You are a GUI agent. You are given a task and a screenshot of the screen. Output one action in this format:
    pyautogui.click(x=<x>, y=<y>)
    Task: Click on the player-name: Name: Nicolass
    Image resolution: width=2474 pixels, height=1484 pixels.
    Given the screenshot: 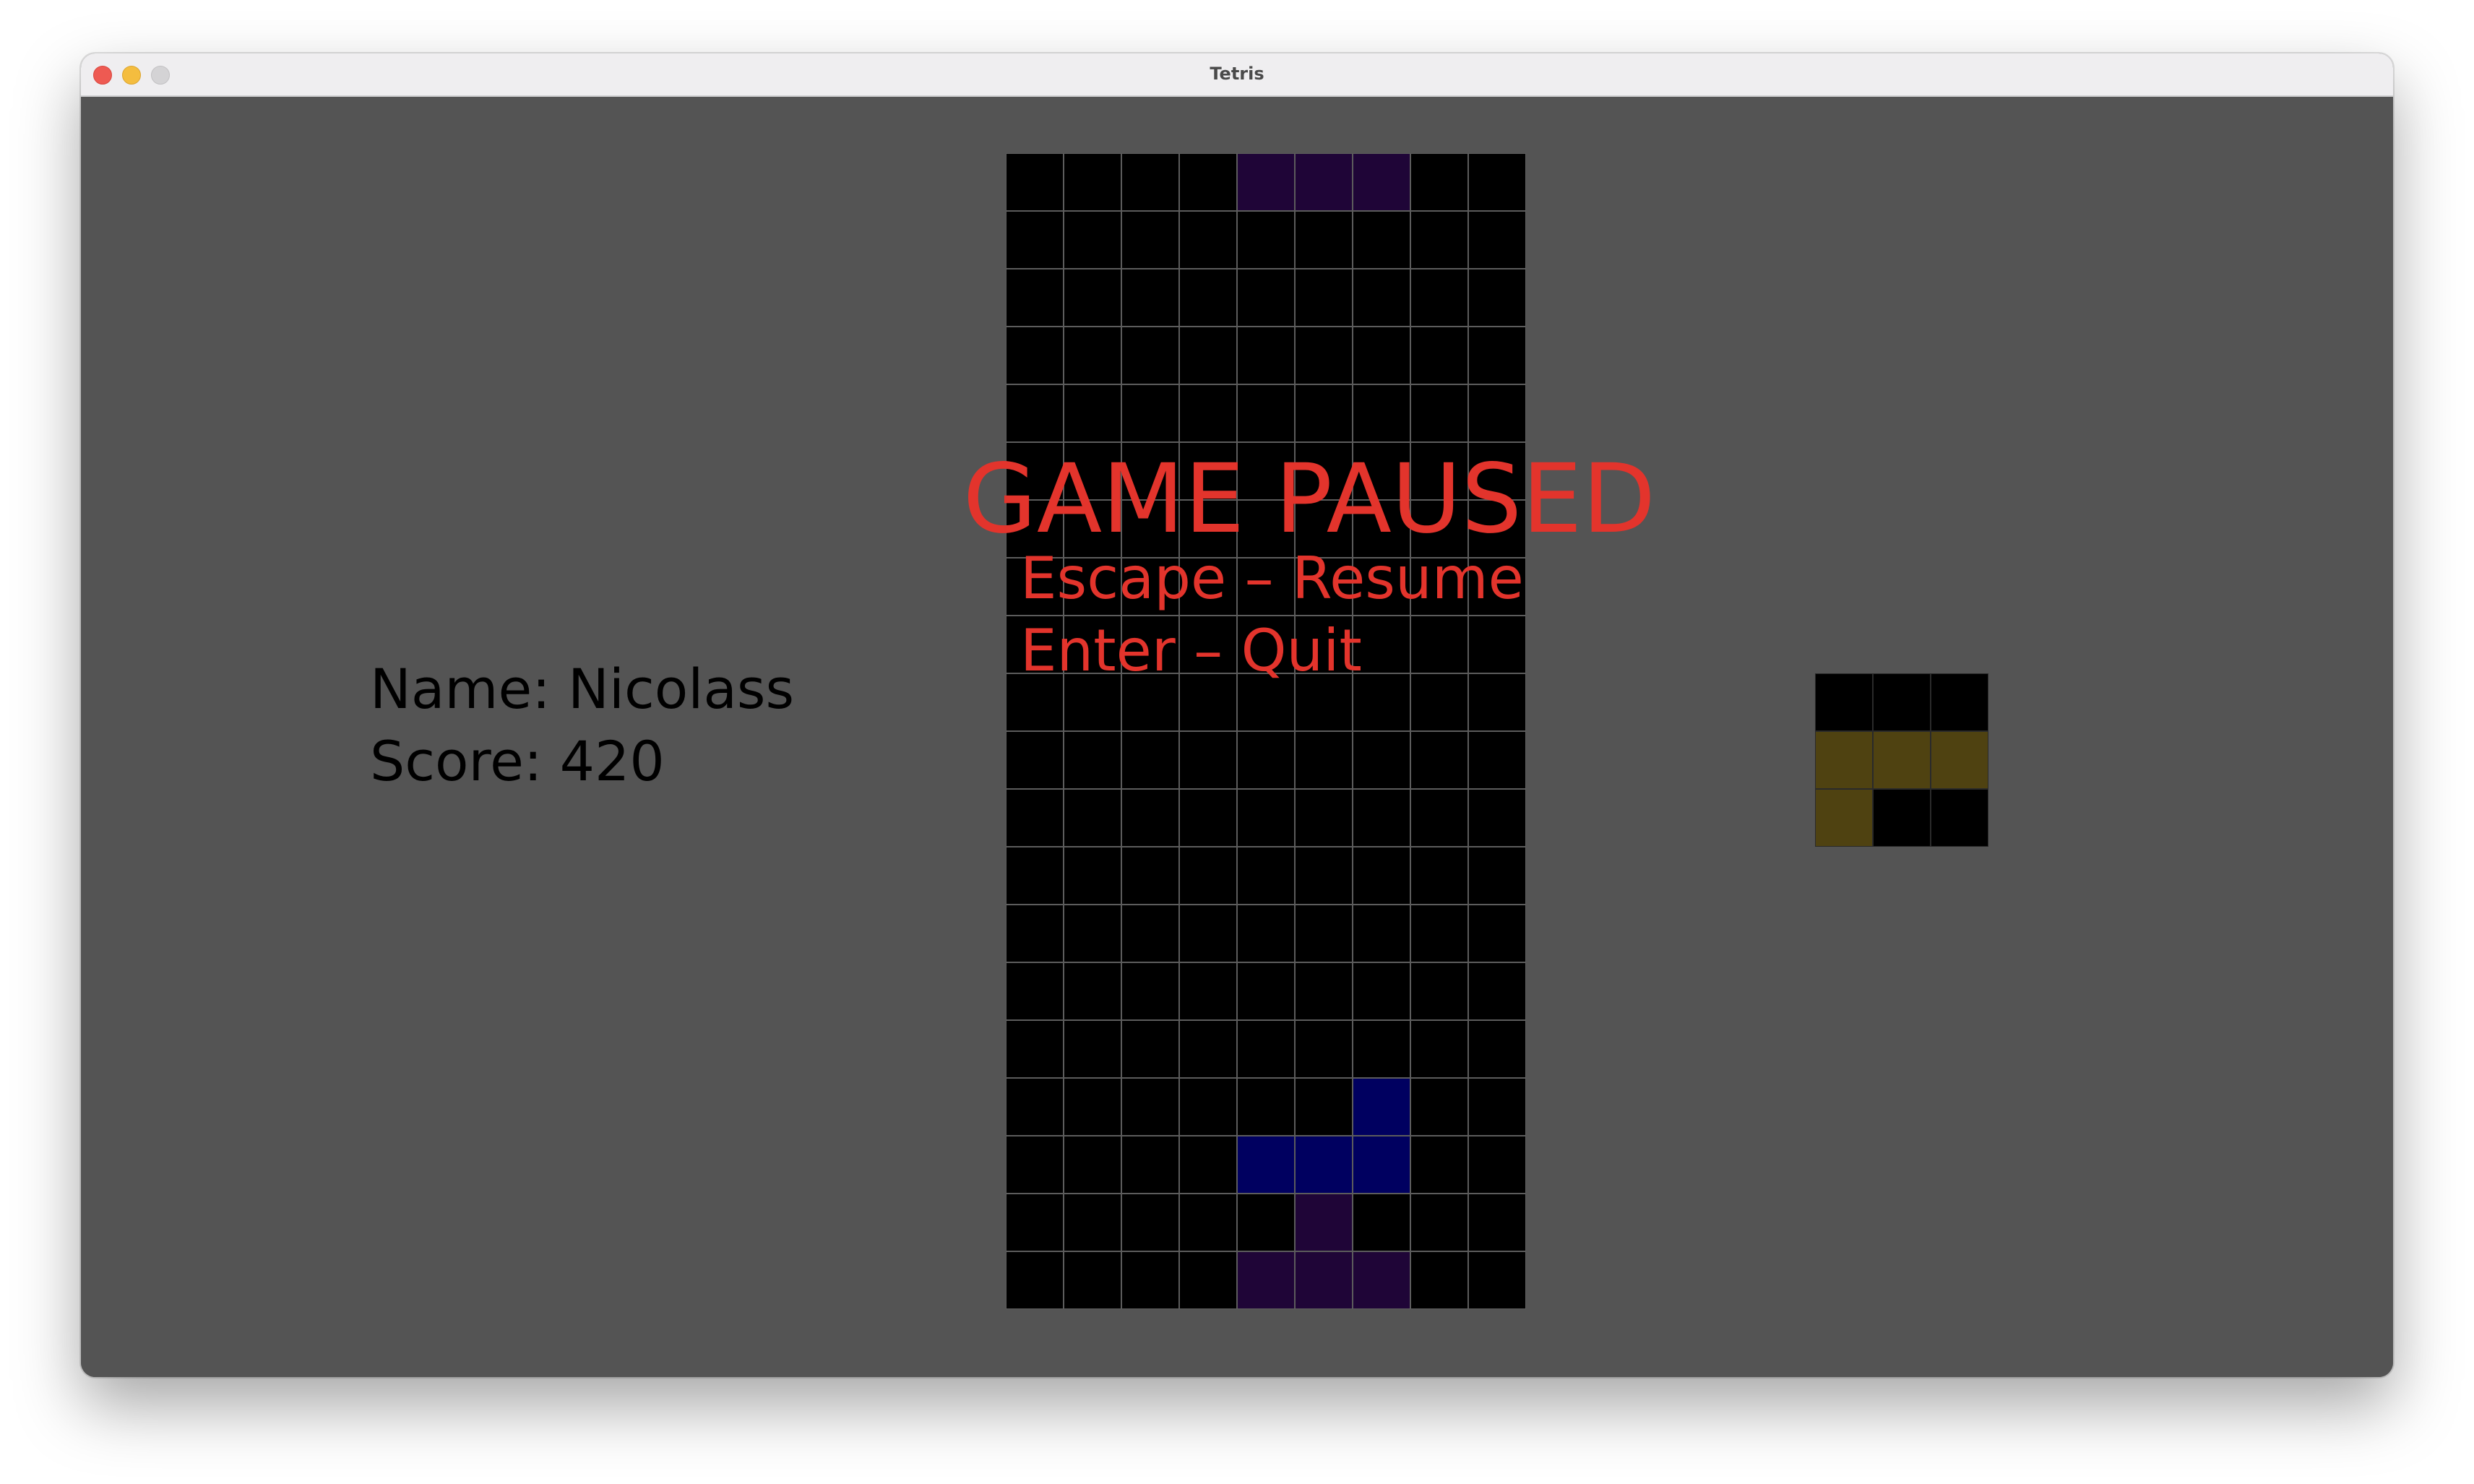 What is the action you would take?
    pyautogui.click(x=582, y=689)
    